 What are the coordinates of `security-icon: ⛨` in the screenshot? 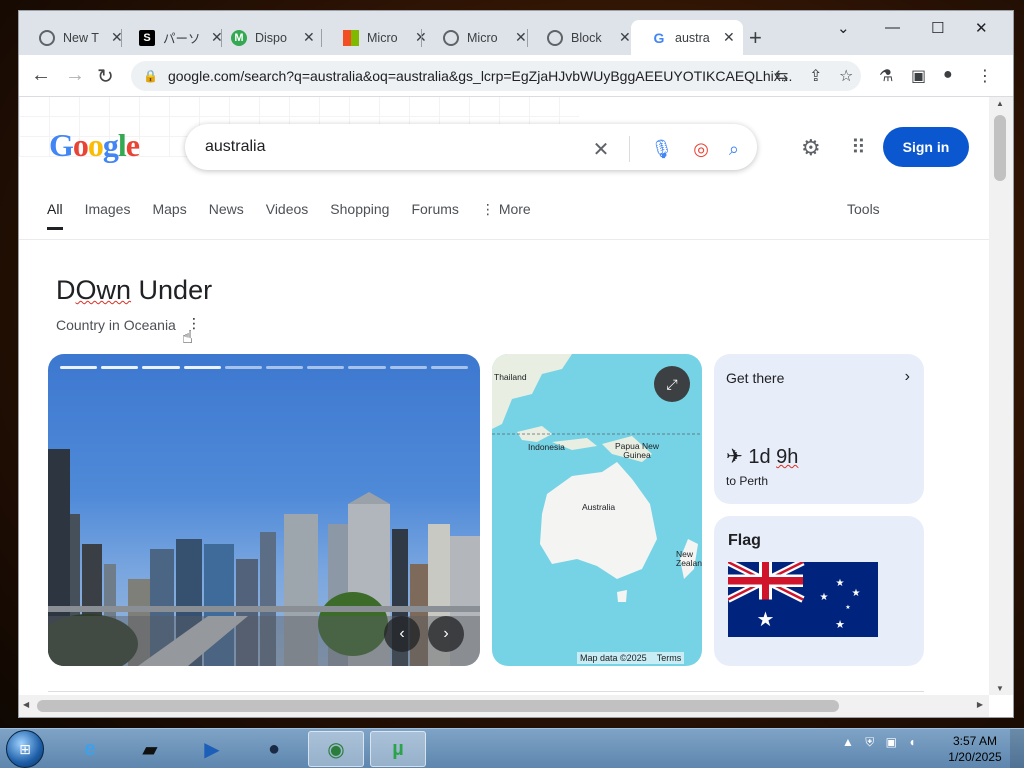 It's located at (869, 742).